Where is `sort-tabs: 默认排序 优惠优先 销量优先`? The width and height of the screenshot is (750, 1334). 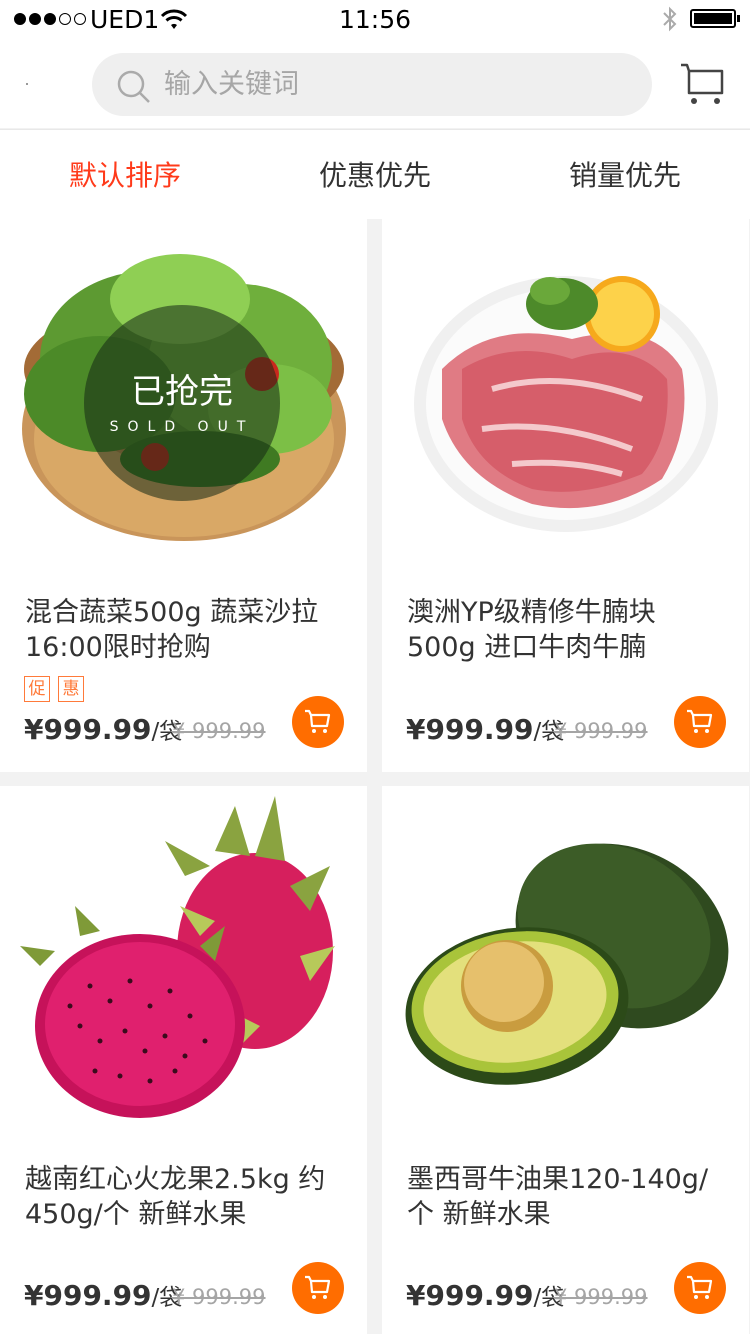 sort-tabs: 默认排序 优惠优先 销量优先 is located at coordinates (375, 174).